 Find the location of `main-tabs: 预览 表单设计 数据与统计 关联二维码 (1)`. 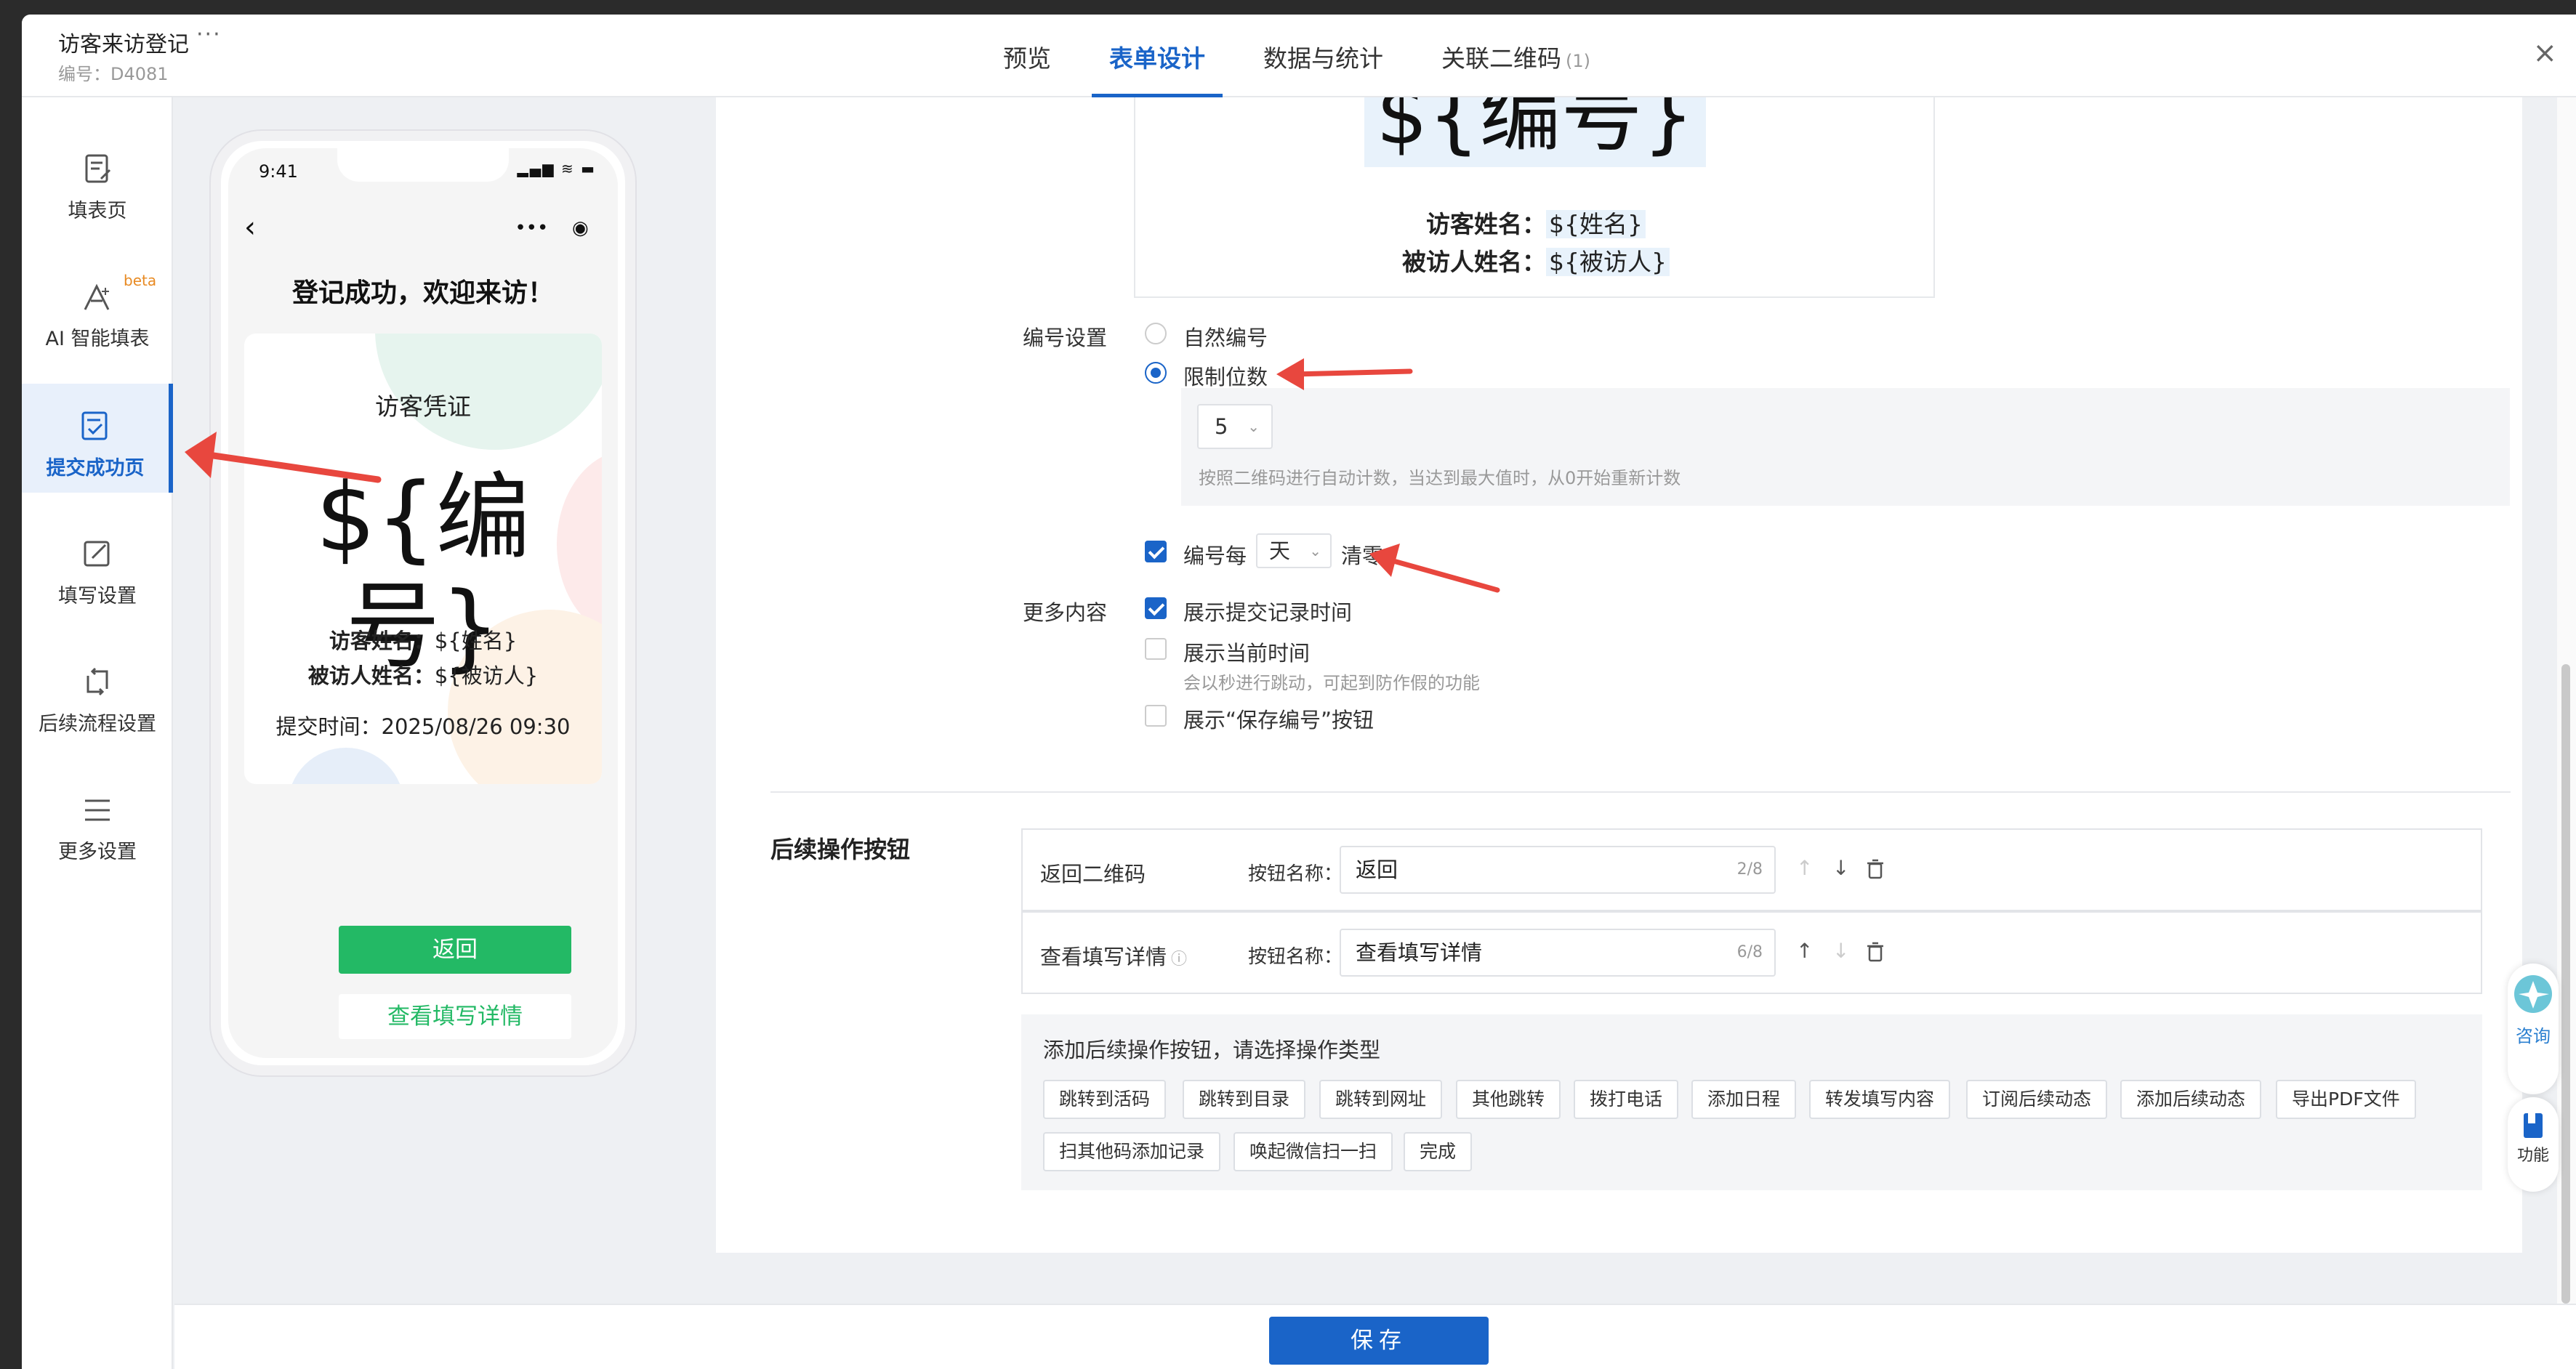

main-tabs: 预览 表单设计 数据与统计 关联二维码 (1) is located at coordinates (1326, 56).